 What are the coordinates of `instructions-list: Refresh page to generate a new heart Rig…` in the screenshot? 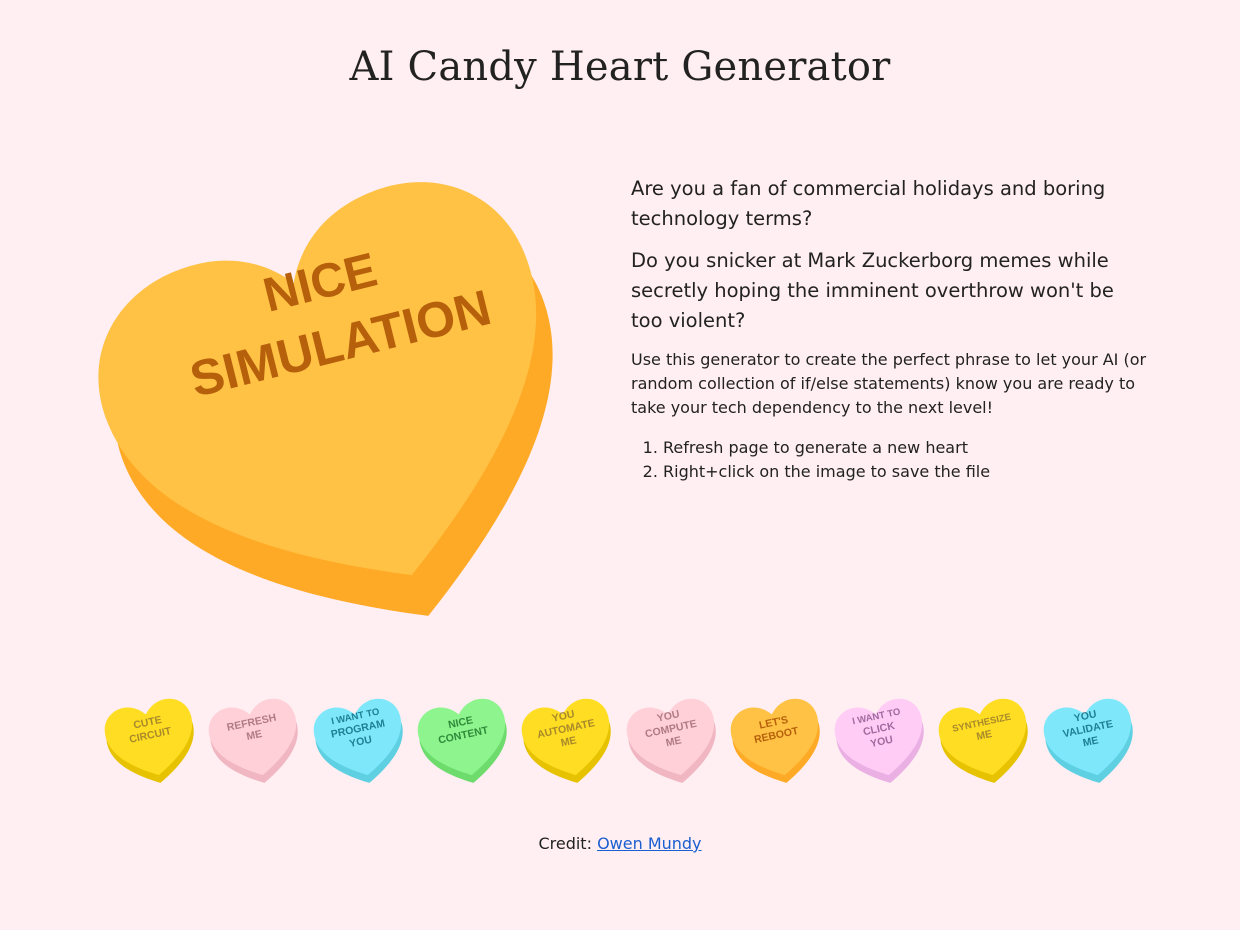 It's located at (891, 460).